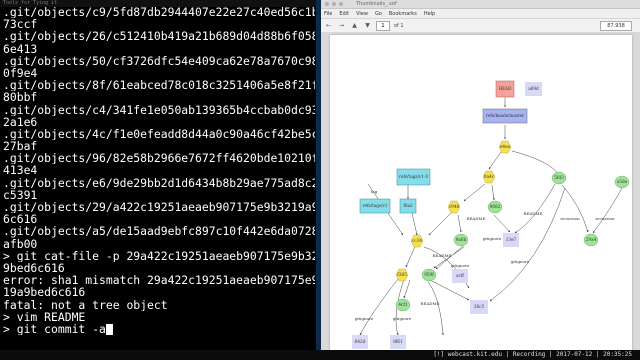 Image resolution: width=640 pixels, height=360 pixels. What do you see at coordinates (591, 240) in the screenshot?
I see `graph-node-29a4: 29a4` at bounding box center [591, 240].